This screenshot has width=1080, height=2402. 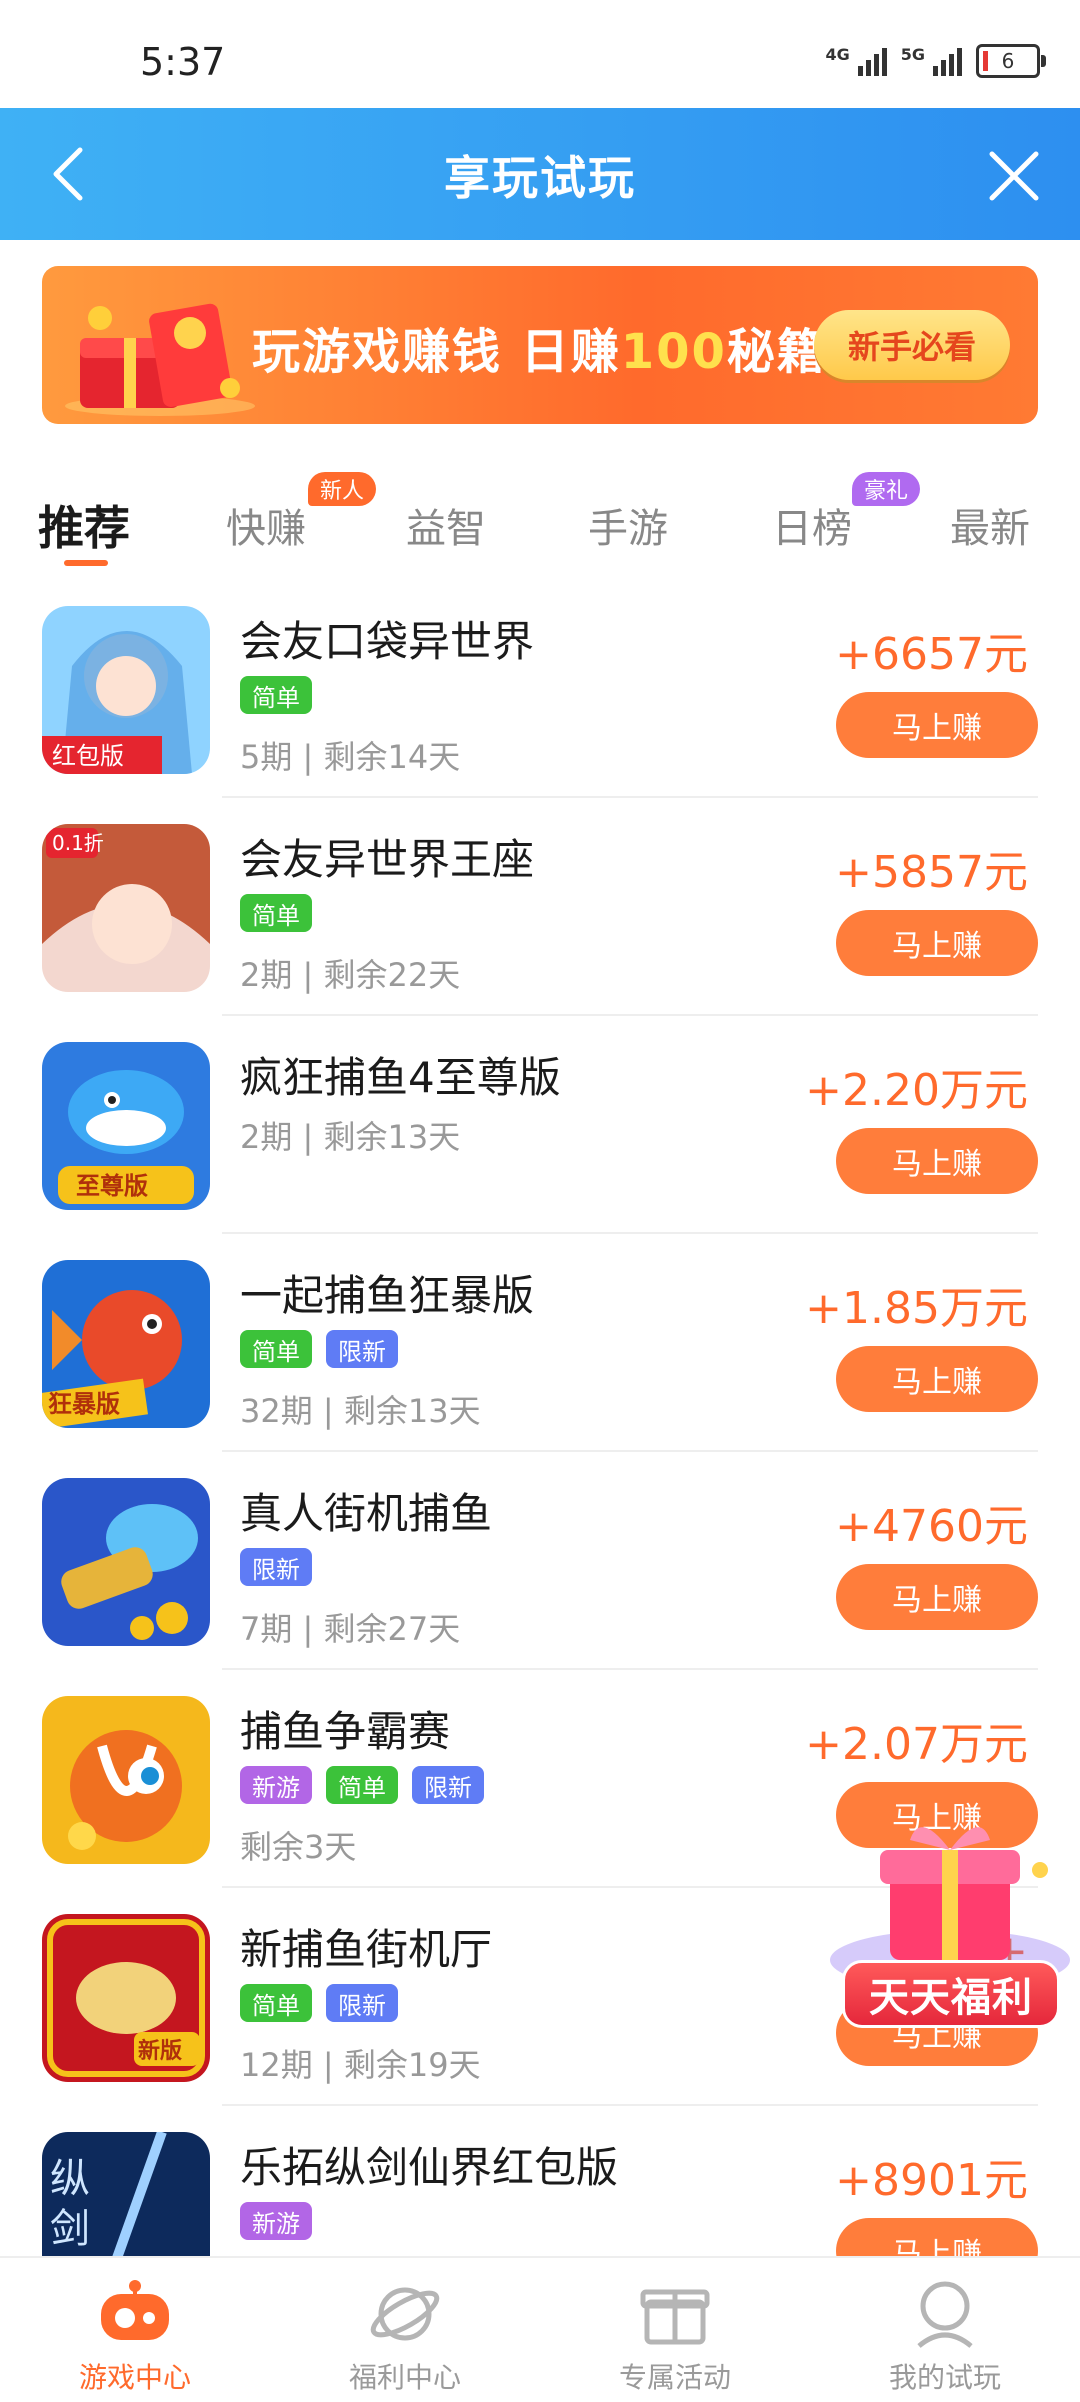 I want to click on game-meta: 5期 | 剩余14天, so click(x=350, y=757).